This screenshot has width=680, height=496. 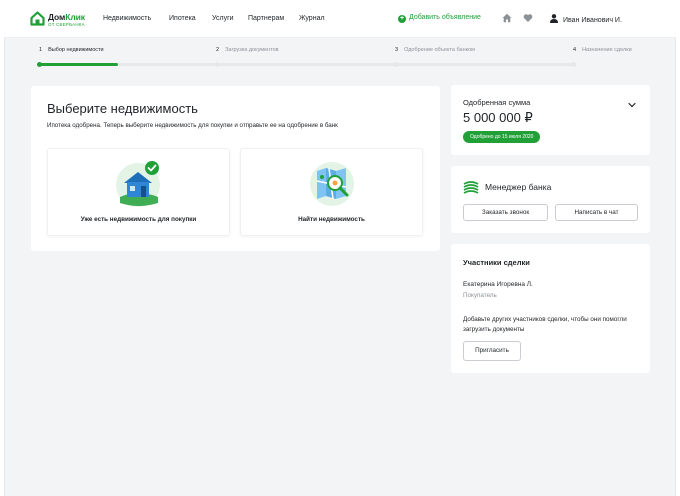 I want to click on option-have-property-label: Уже есть недвижимость для покупки, so click(x=138, y=219).